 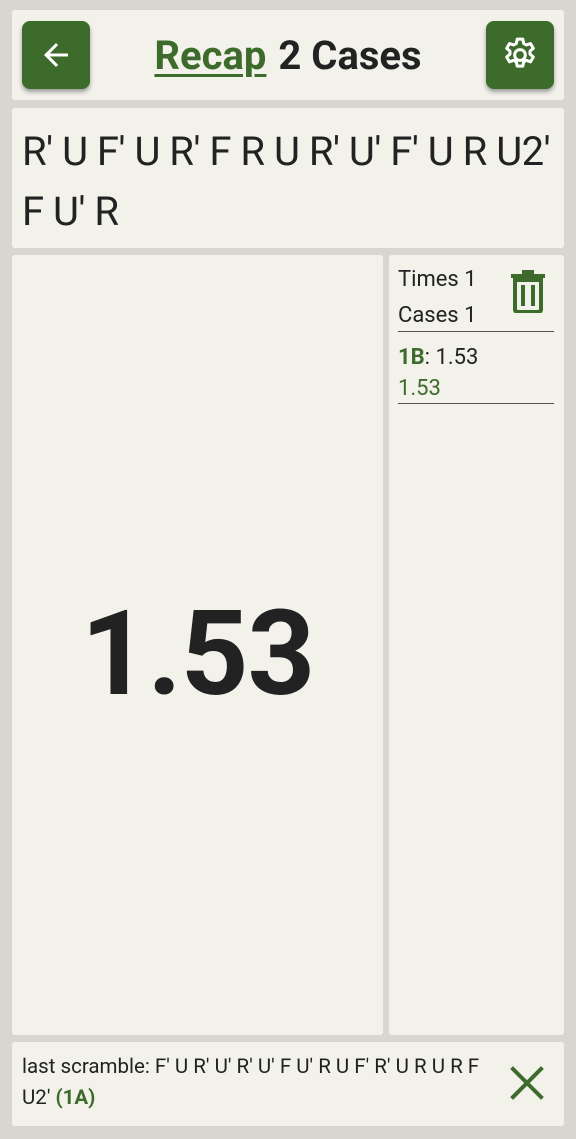 What do you see at coordinates (411, 357) in the screenshot?
I see `result-case: 1B` at bounding box center [411, 357].